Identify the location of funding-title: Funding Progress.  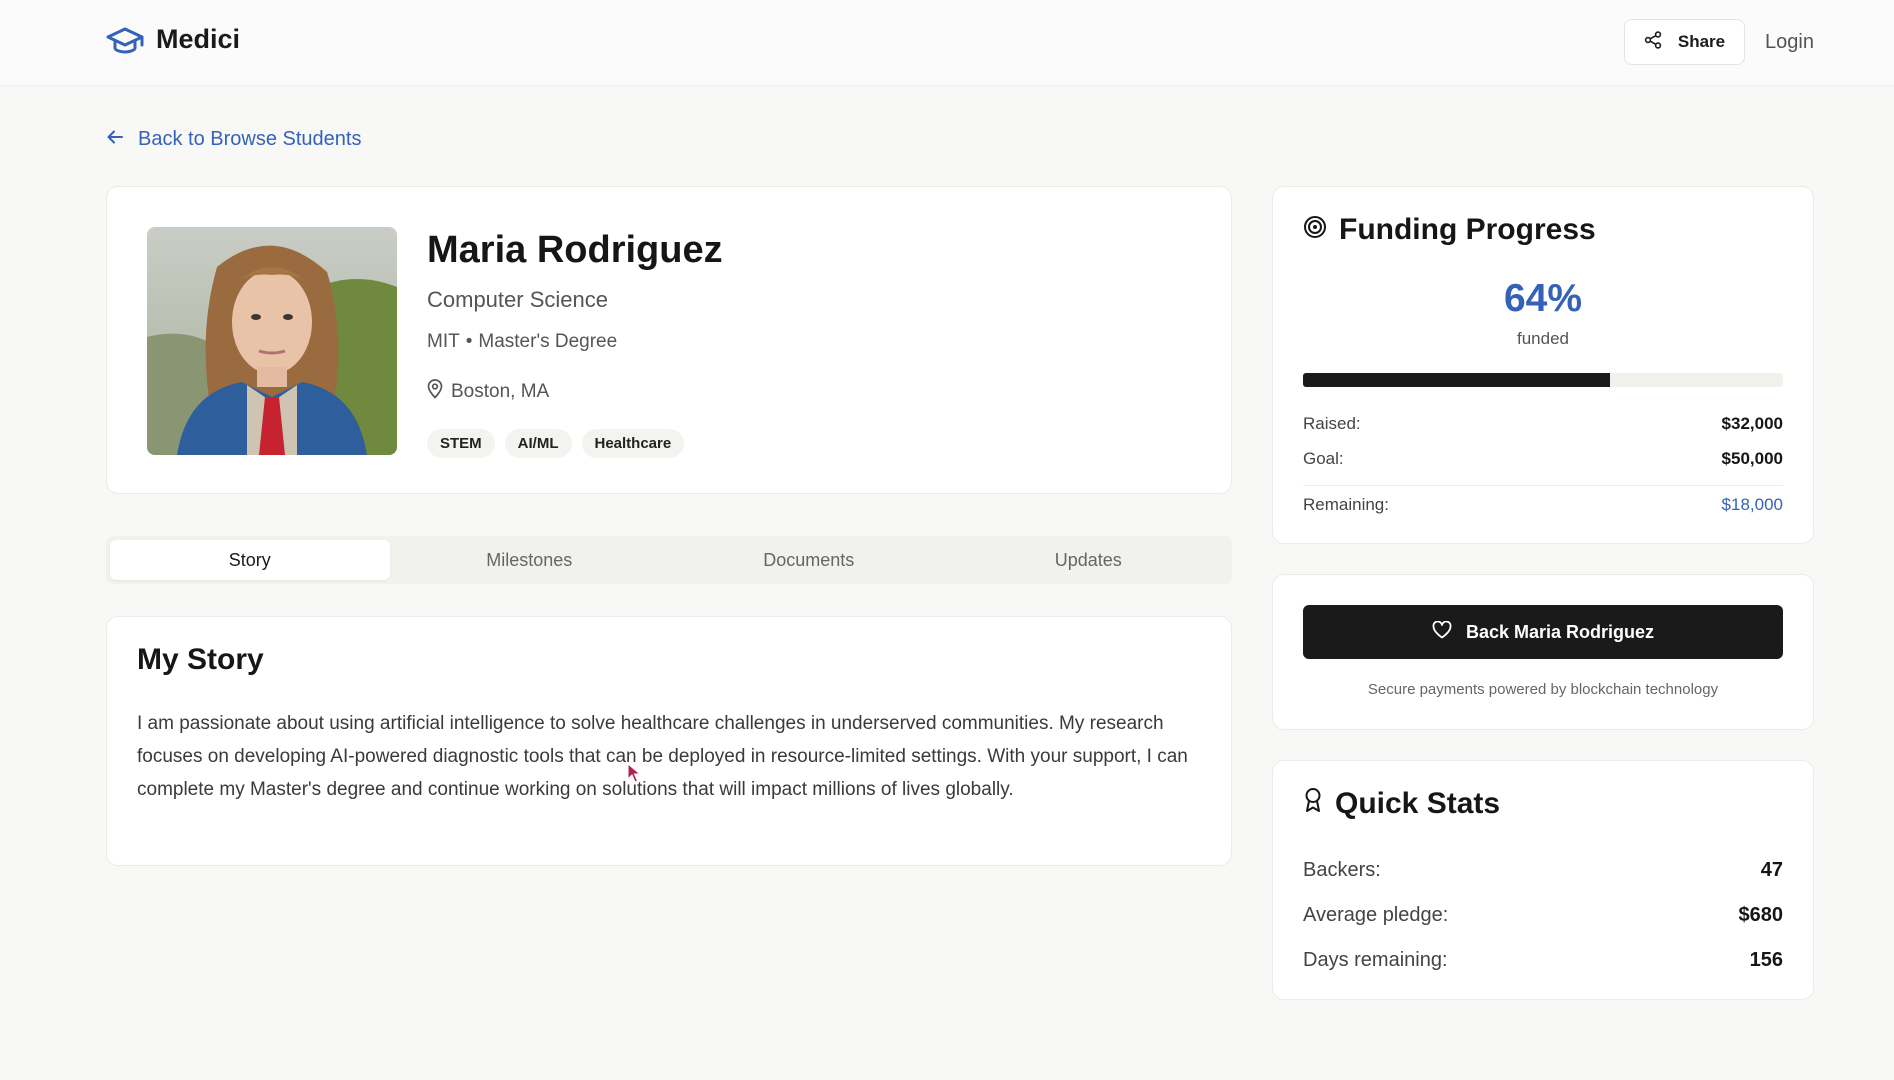
(1449, 230).